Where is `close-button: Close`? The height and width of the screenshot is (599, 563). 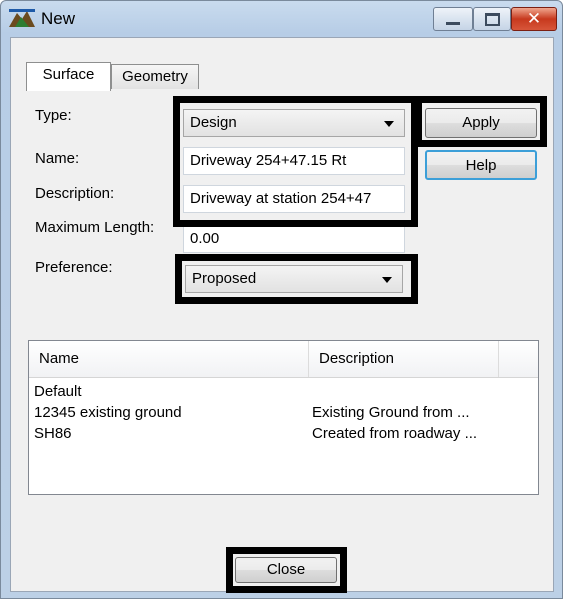 close-button: Close is located at coordinates (286, 570).